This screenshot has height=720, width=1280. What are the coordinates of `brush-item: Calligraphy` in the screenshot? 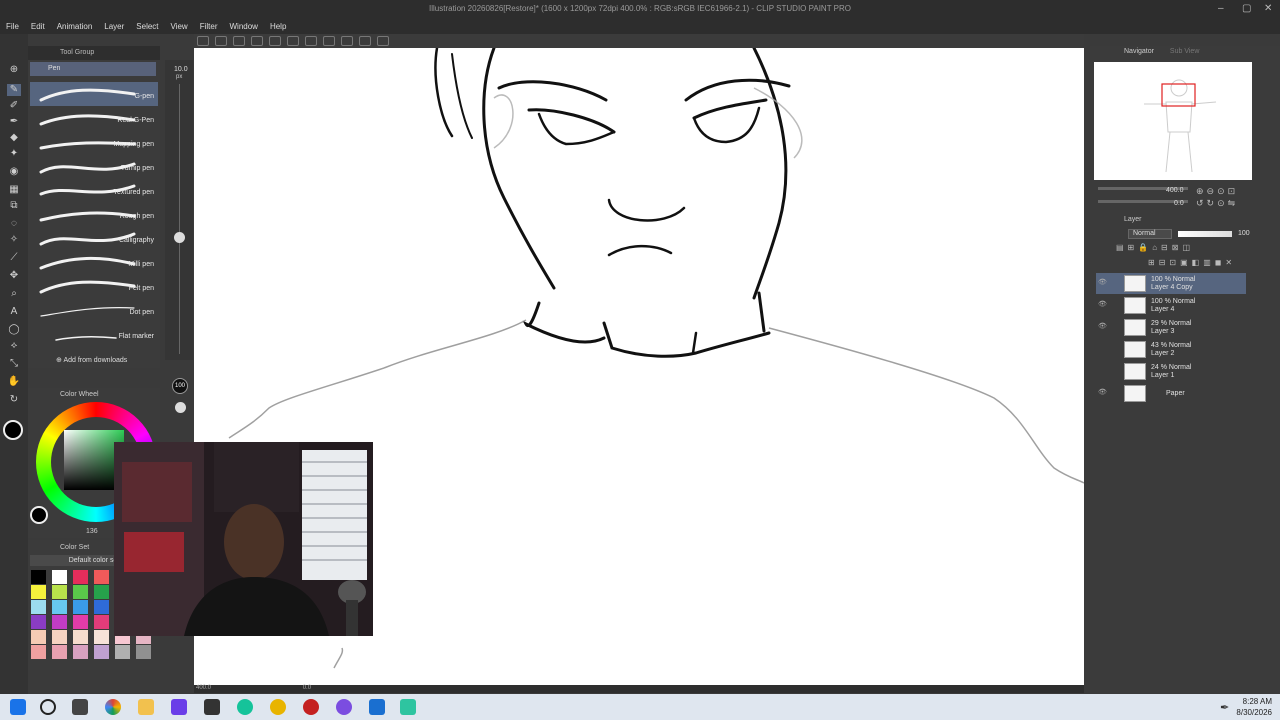 It's located at (94, 238).